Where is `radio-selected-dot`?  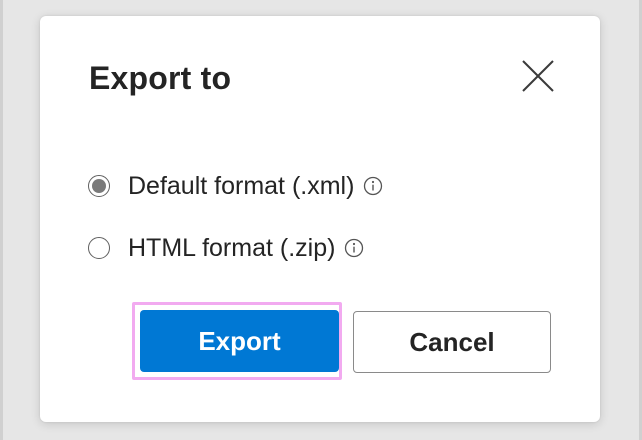
radio-selected-dot is located at coordinates (99, 186).